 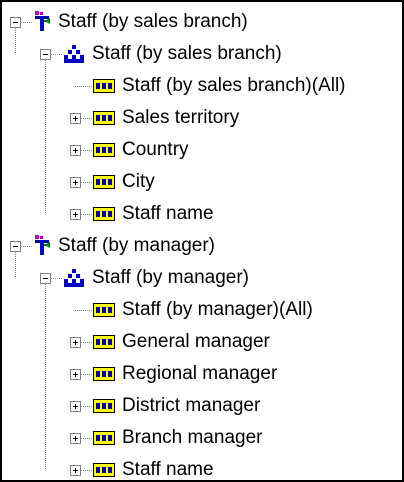 I want to click on level-node: Branch manager, so click(x=202, y=438).